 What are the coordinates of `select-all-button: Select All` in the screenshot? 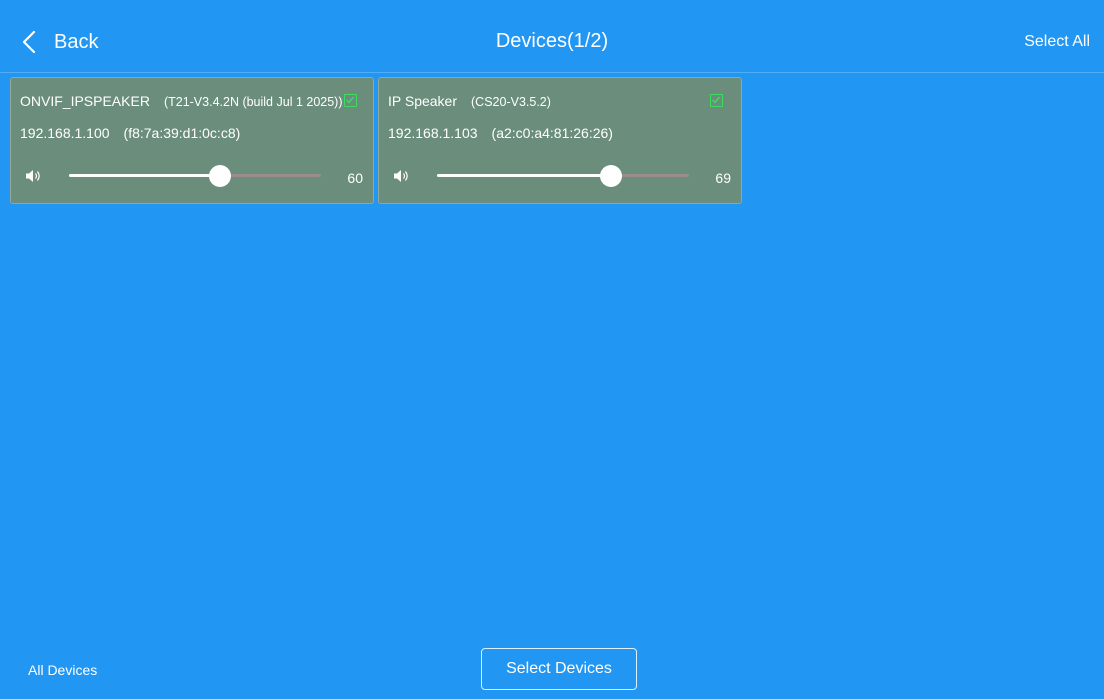 It's located at (1057, 42).